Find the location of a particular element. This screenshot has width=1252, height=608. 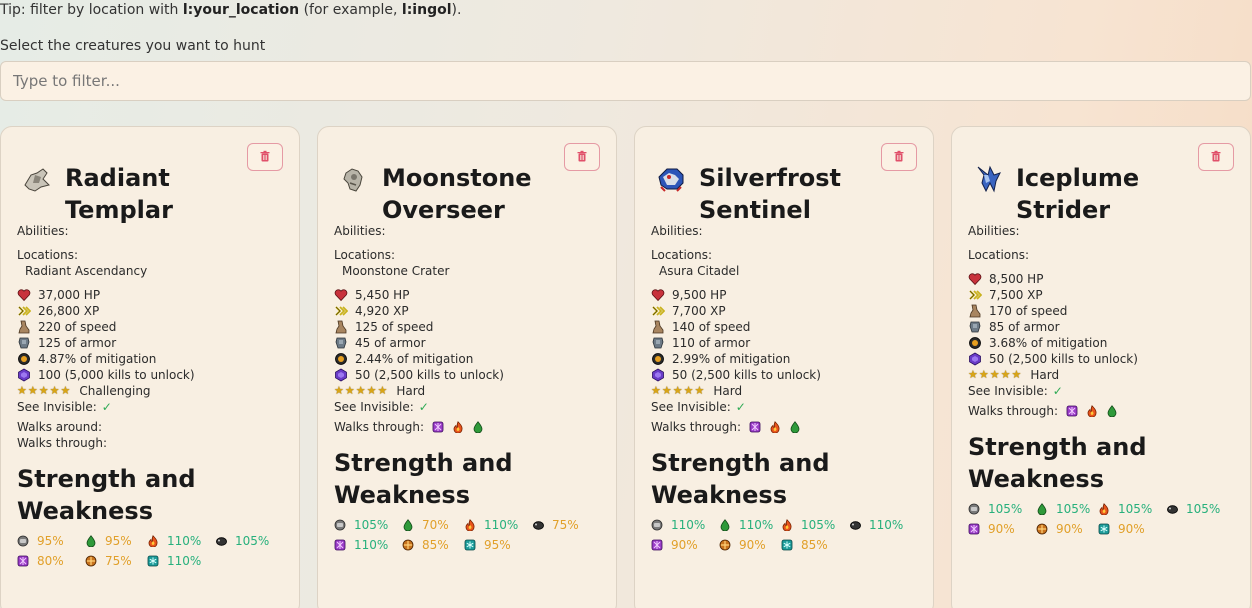

physical-icon is located at coordinates (657, 525).